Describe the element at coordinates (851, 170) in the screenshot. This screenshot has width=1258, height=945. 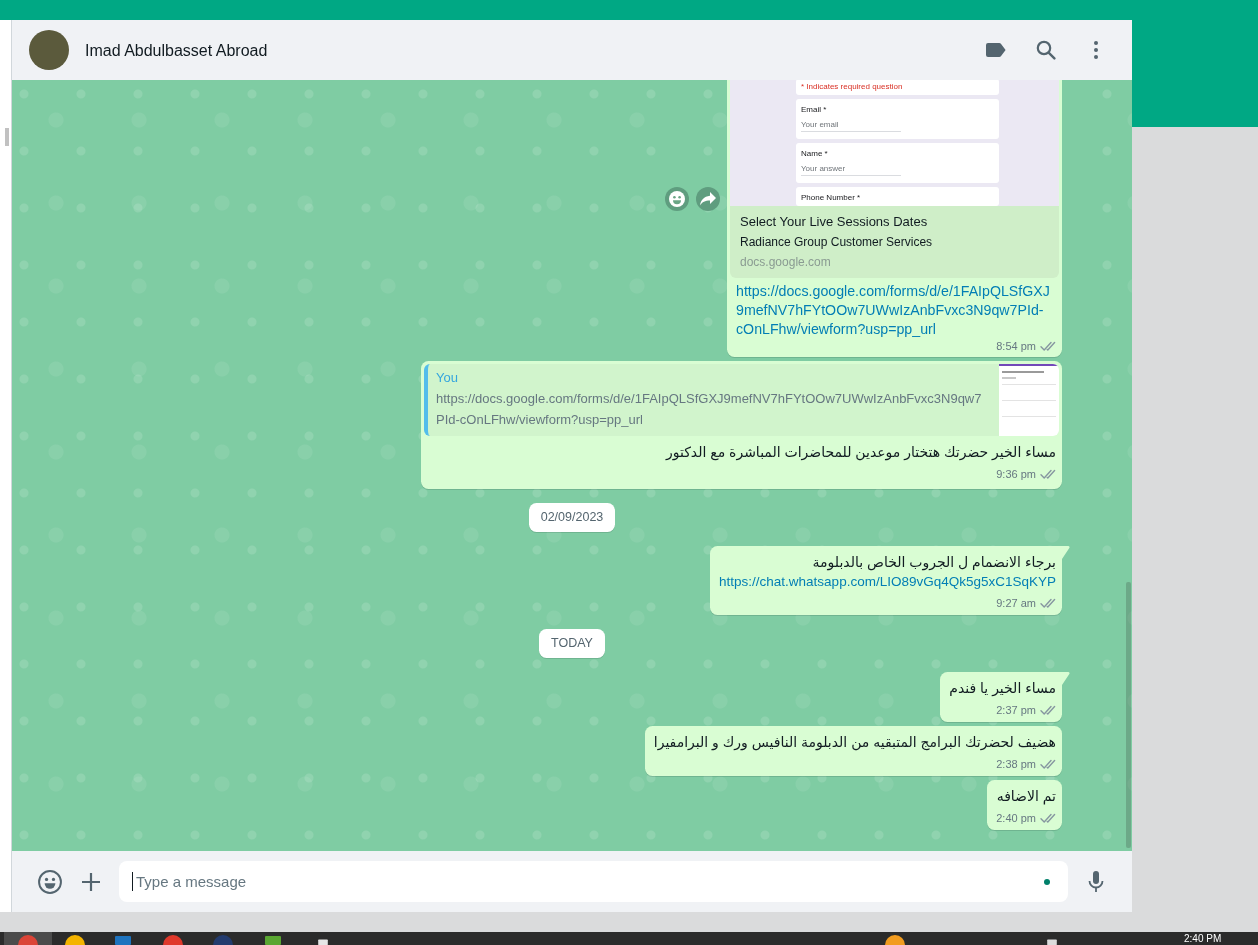
I see `answer-field: Your answer` at that location.